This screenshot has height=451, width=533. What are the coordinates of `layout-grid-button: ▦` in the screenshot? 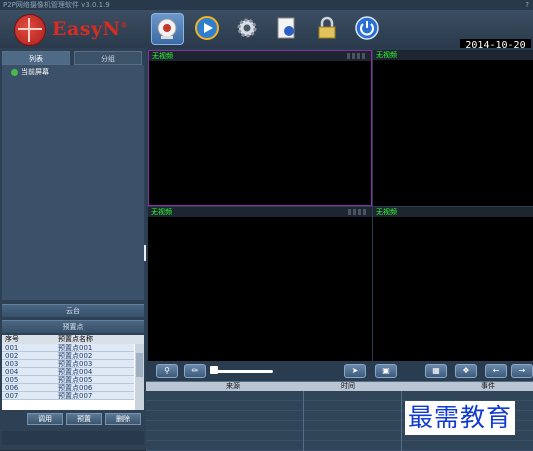 It's located at (436, 371).